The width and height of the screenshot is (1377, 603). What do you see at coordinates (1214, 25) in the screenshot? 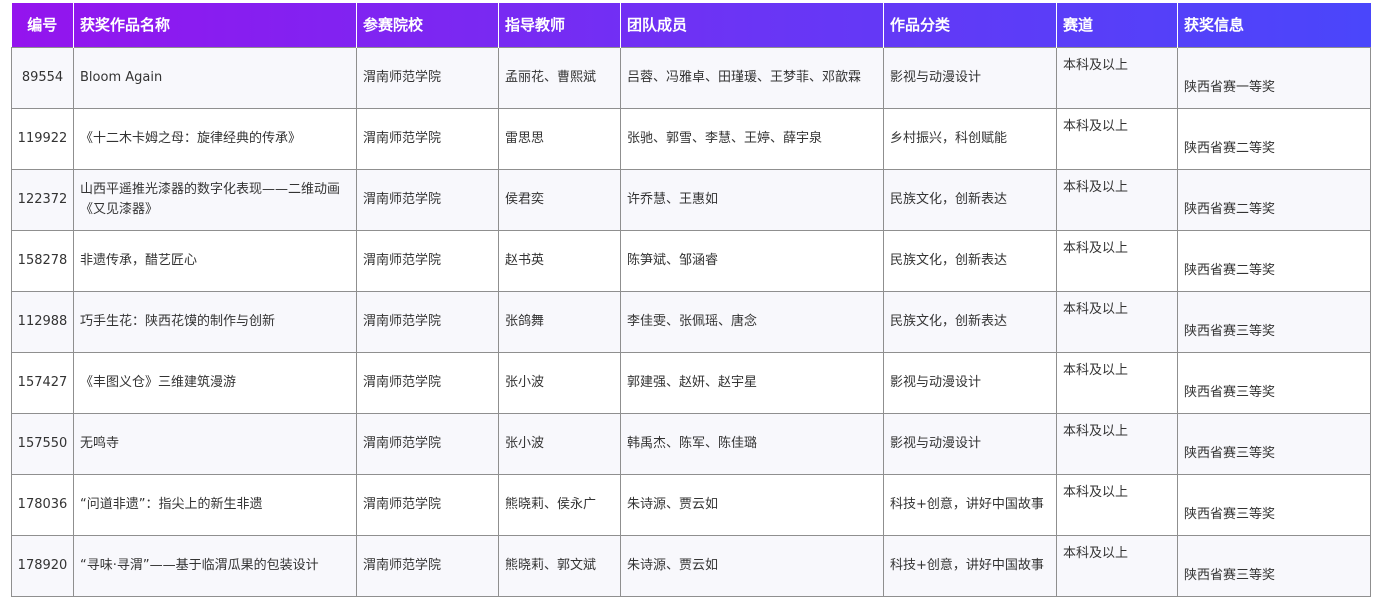
I see `header-award: 获奖信息` at bounding box center [1214, 25].